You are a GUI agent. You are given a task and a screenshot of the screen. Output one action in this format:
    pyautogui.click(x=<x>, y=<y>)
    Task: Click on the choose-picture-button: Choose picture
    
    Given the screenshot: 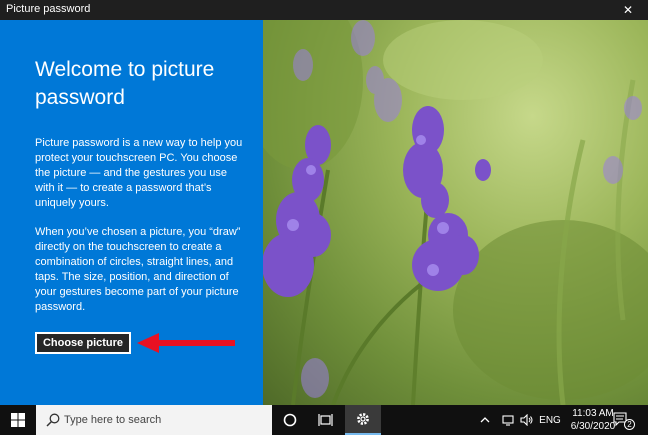 What is the action you would take?
    pyautogui.click(x=83, y=343)
    